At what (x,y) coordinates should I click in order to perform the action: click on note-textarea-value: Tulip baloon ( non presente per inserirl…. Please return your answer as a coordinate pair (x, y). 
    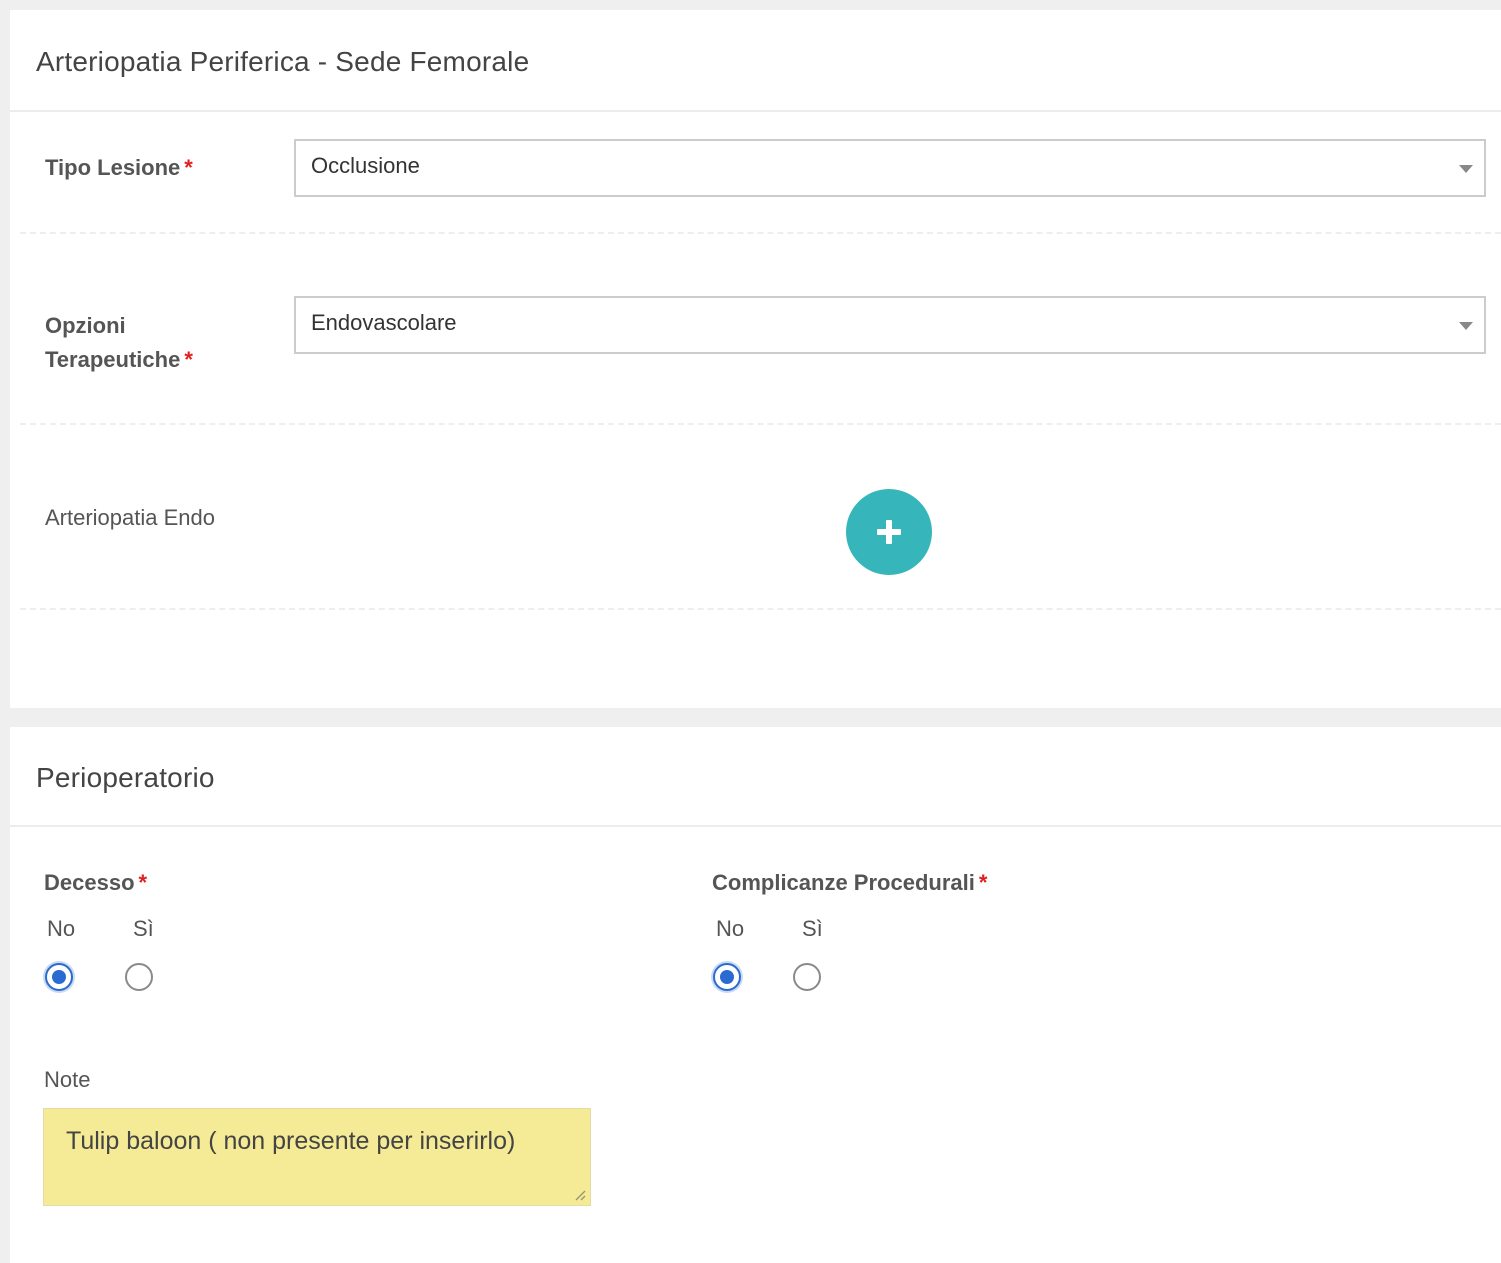
    Looking at the image, I should click on (291, 1141).